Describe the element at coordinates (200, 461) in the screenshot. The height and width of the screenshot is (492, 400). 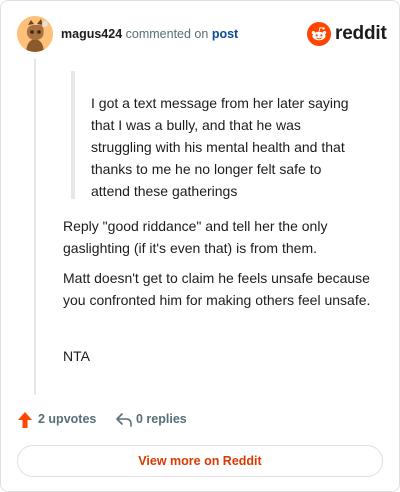
I see `view-more-button: View more on Reddit` at that location.